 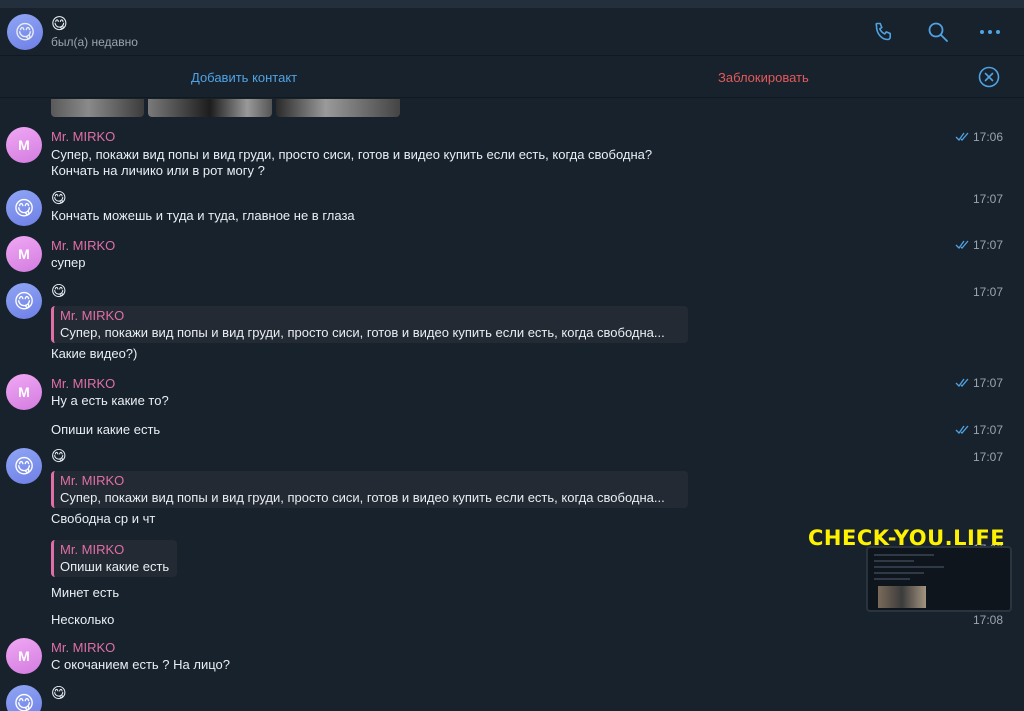 I want to click on contact-action-bar: Добавить контакт Заблокировать, so click(x=512, y=77).